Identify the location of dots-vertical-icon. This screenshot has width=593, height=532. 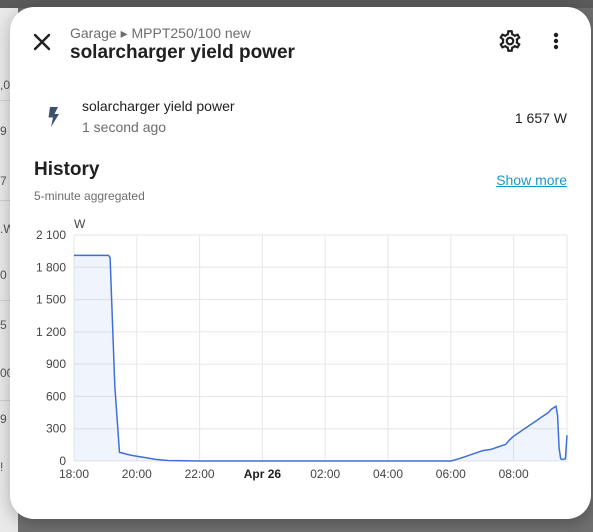
(556, 41).